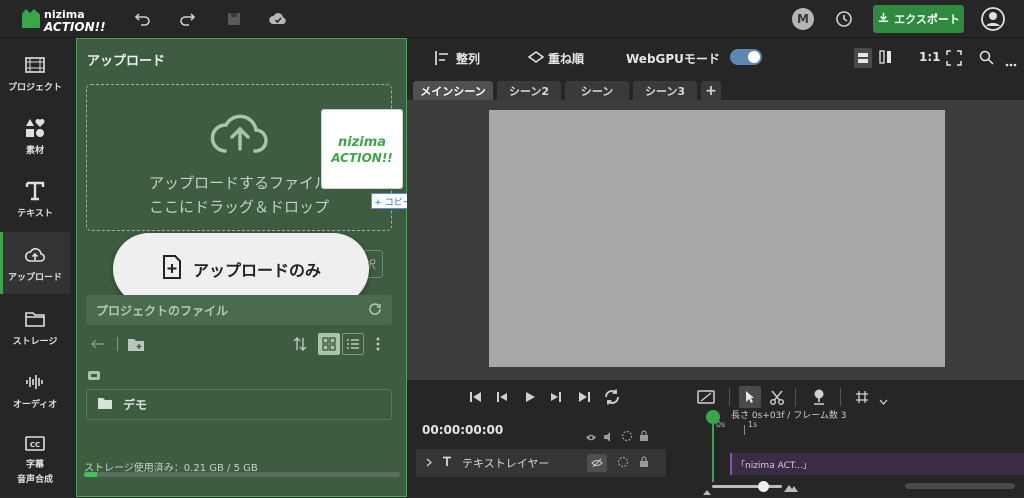 The image size is (1024, 498). I want to click on storage-usage-bar, so click(242, 474).